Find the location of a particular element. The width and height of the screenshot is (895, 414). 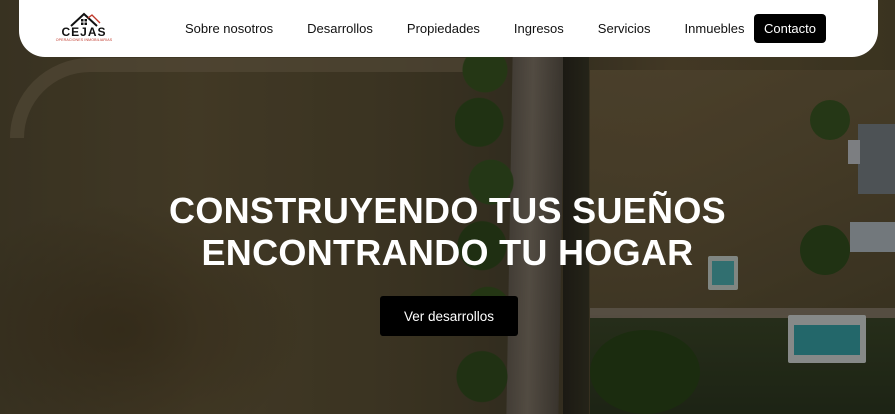

nav-link-sobre-nosotros: Sobre nosotros is located at coordinates (229, 28).